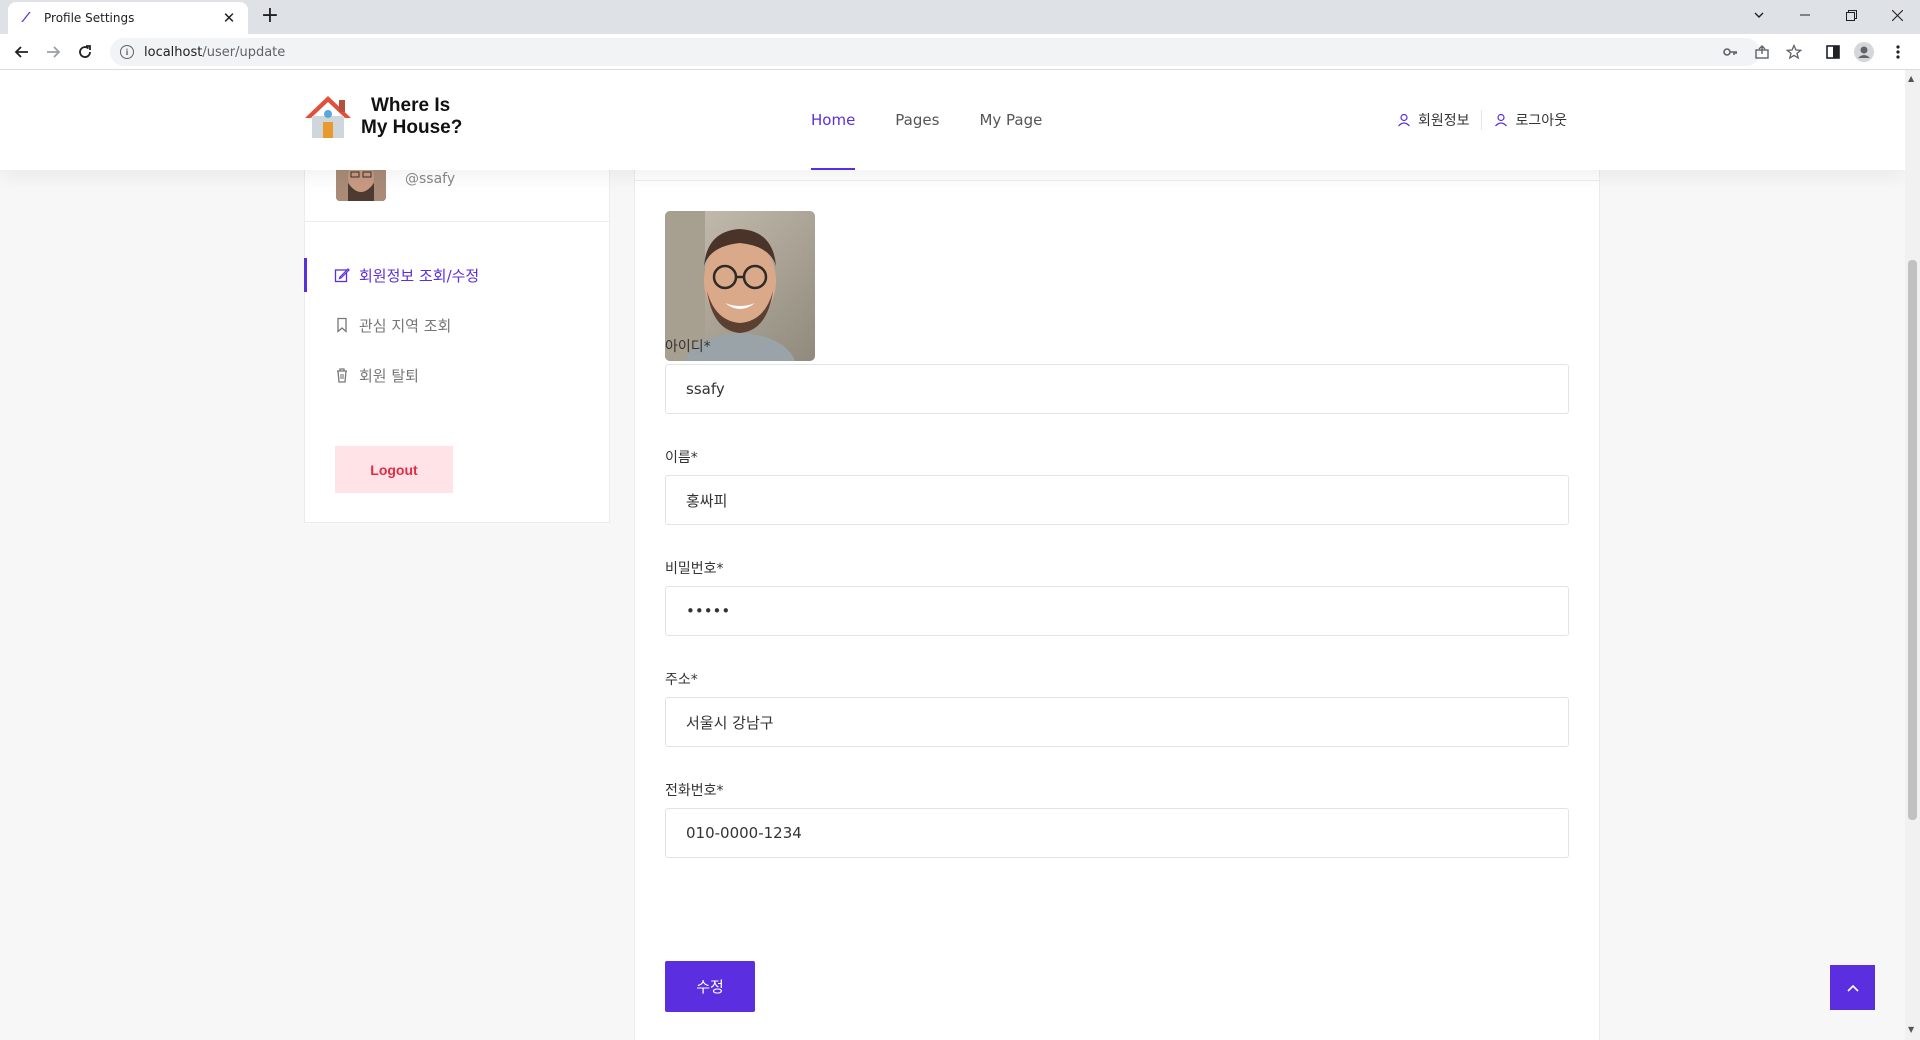 Image resolution: width=1920 pixels, height=1040 pixels. Describe the element at coordinates (1805, 15) in the screenshot. I see `minimize-icon` at that location.